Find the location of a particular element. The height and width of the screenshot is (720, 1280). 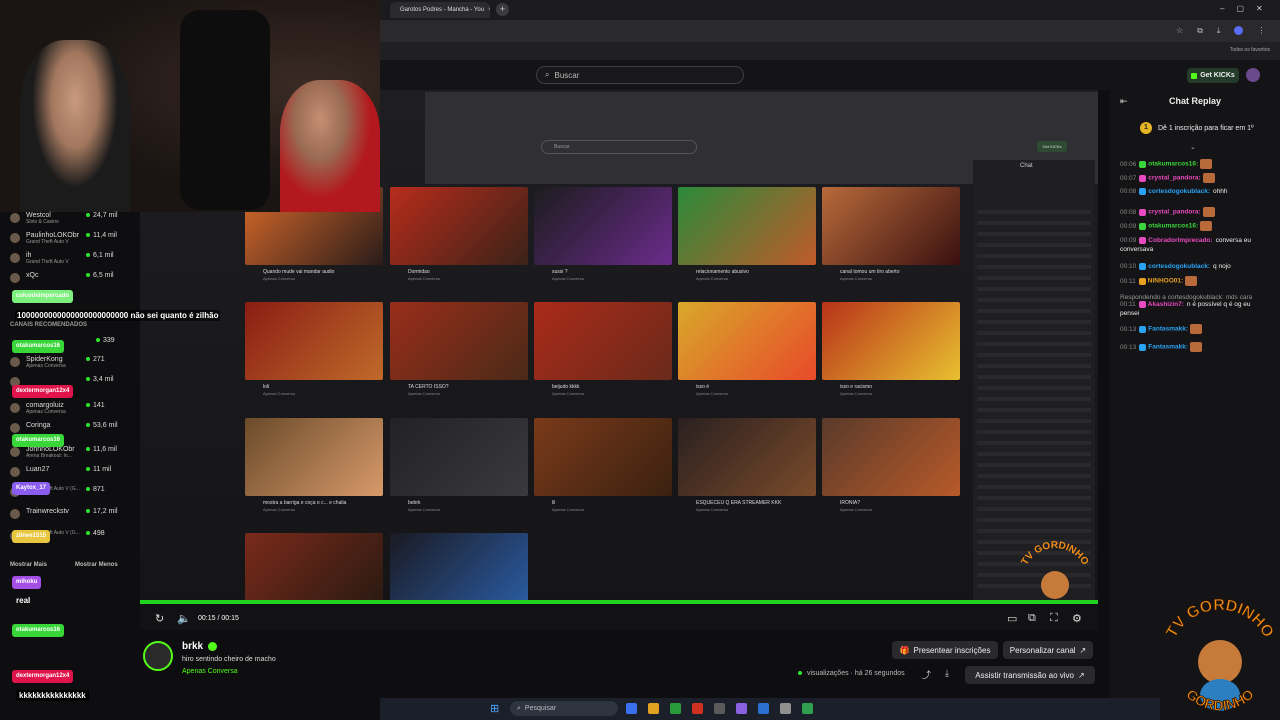

download-icon: ⤓ is located at coordinates (1219, 31).